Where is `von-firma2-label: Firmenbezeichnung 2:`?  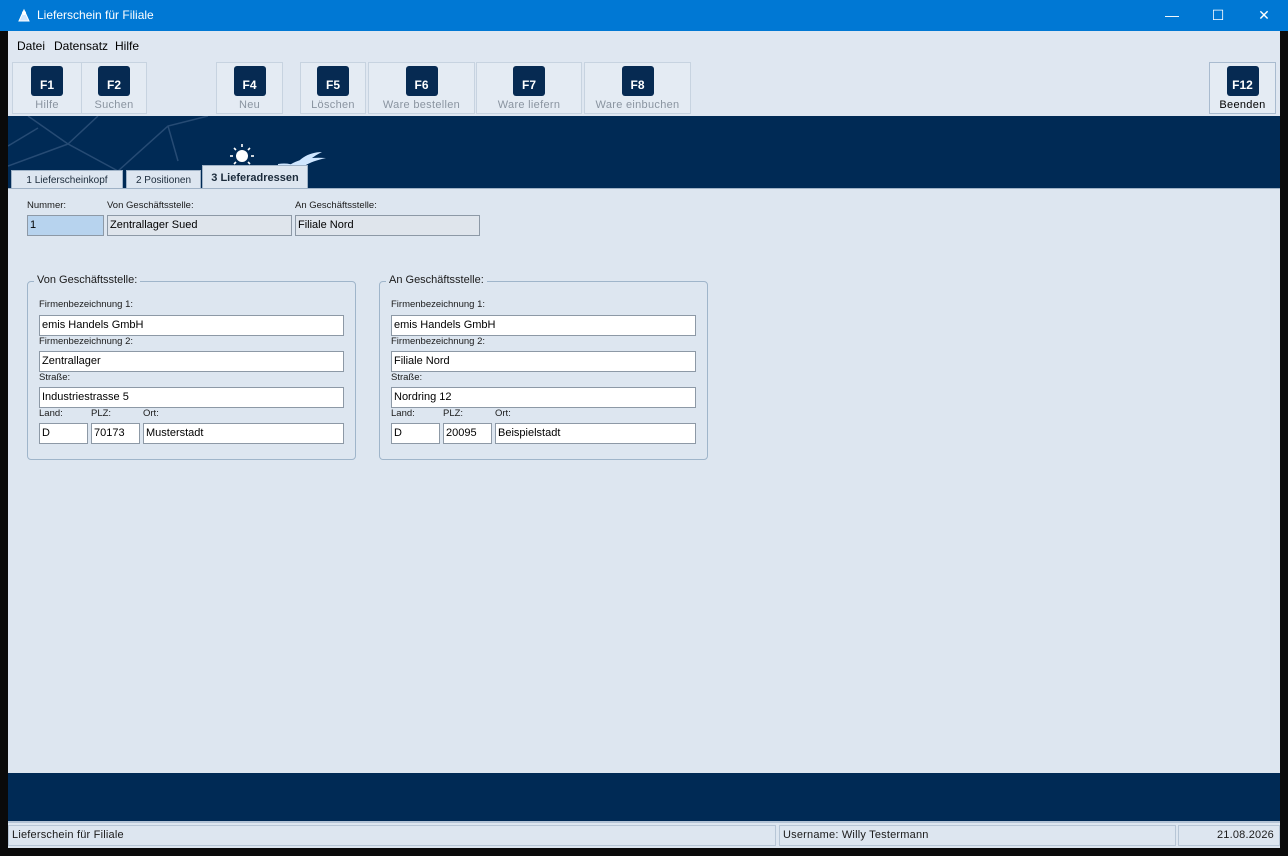
von-firma2-label: Firmenbezeichnung 2: is located at coordinates (86, 341).